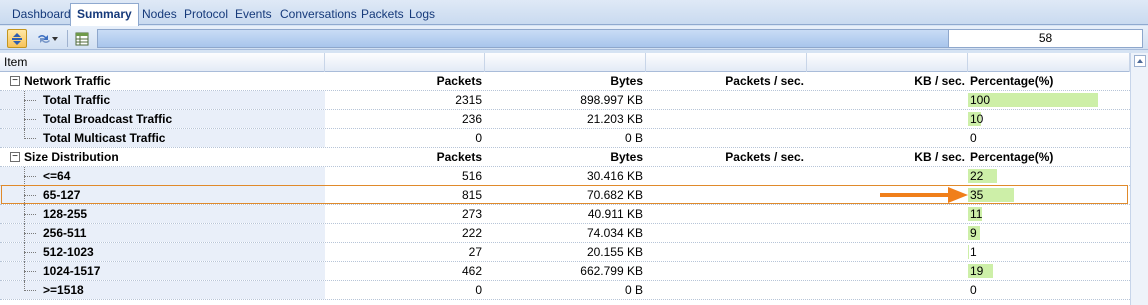 This screenshot has height=305, width=1148. I want to click on table-row: 512-1023 27 20.155 KB 1, so click(565, 252).